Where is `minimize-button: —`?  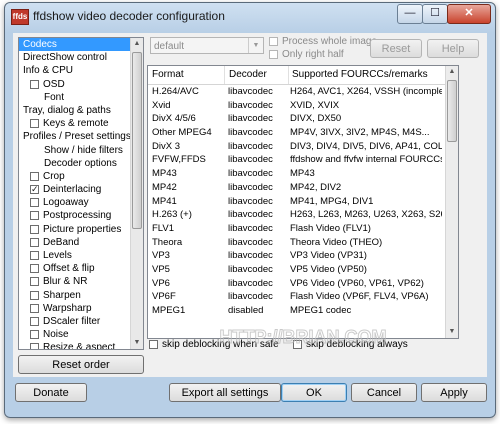 minimize-button: — is located at coordinates (410, 14).